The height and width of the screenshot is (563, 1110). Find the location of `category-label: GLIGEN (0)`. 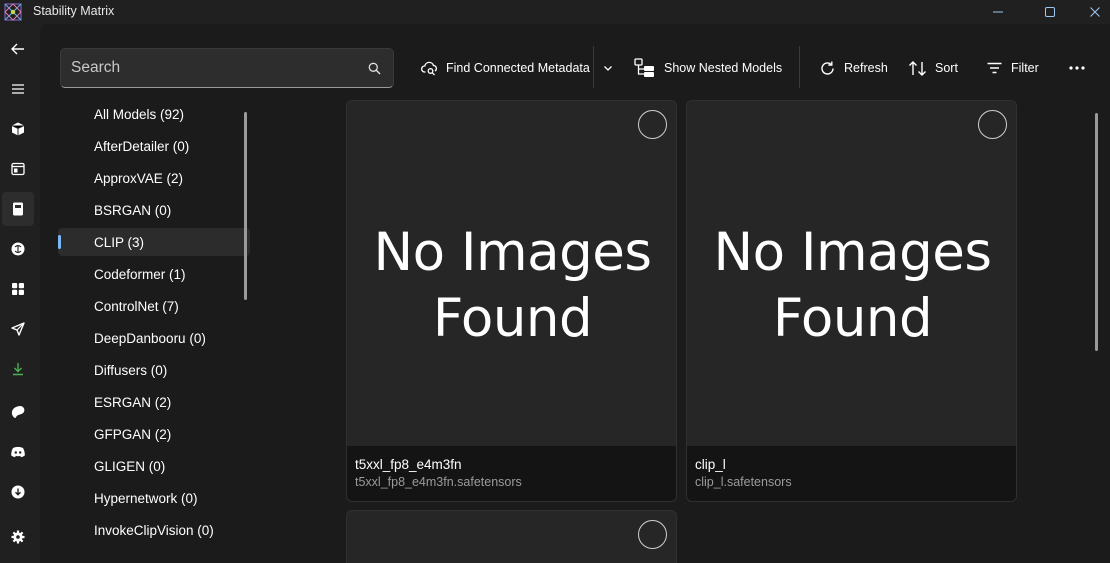

category-label: GLIGEN (0) is located at coordinates (130, 466).